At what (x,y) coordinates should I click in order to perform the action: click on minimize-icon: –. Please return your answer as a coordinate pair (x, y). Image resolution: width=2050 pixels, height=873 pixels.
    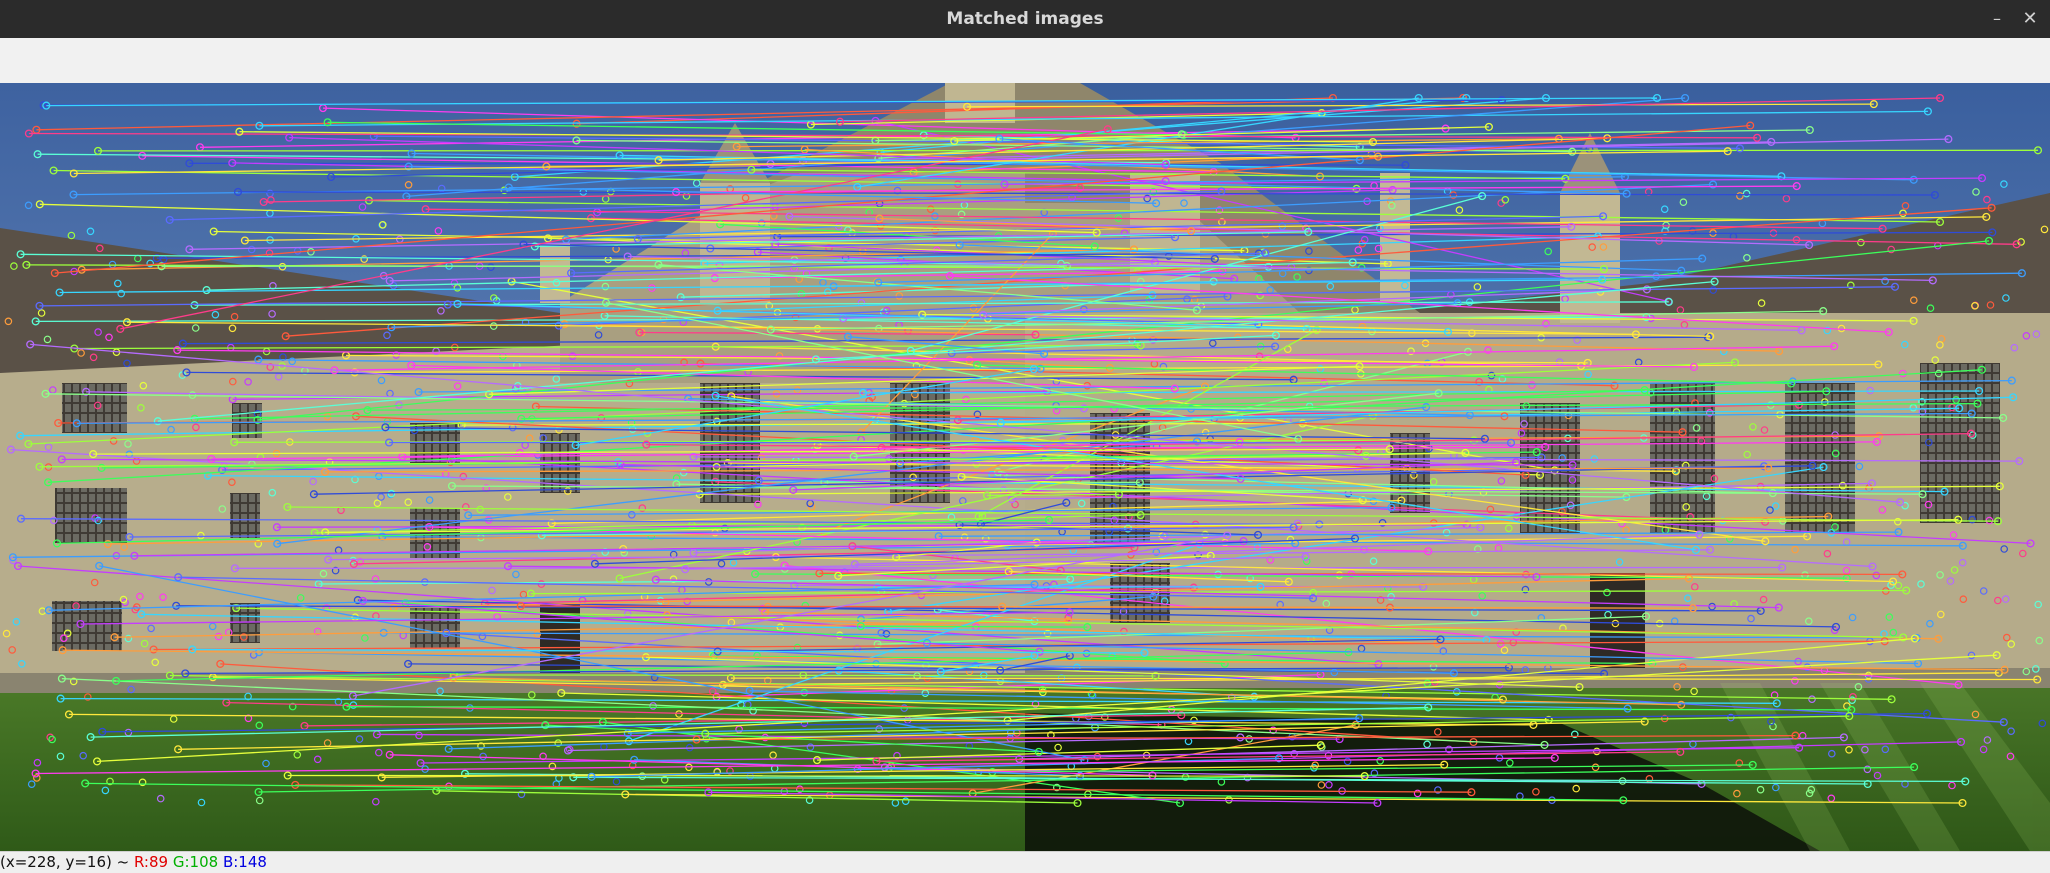
    Looking at the image, I should click on (1997, 19).